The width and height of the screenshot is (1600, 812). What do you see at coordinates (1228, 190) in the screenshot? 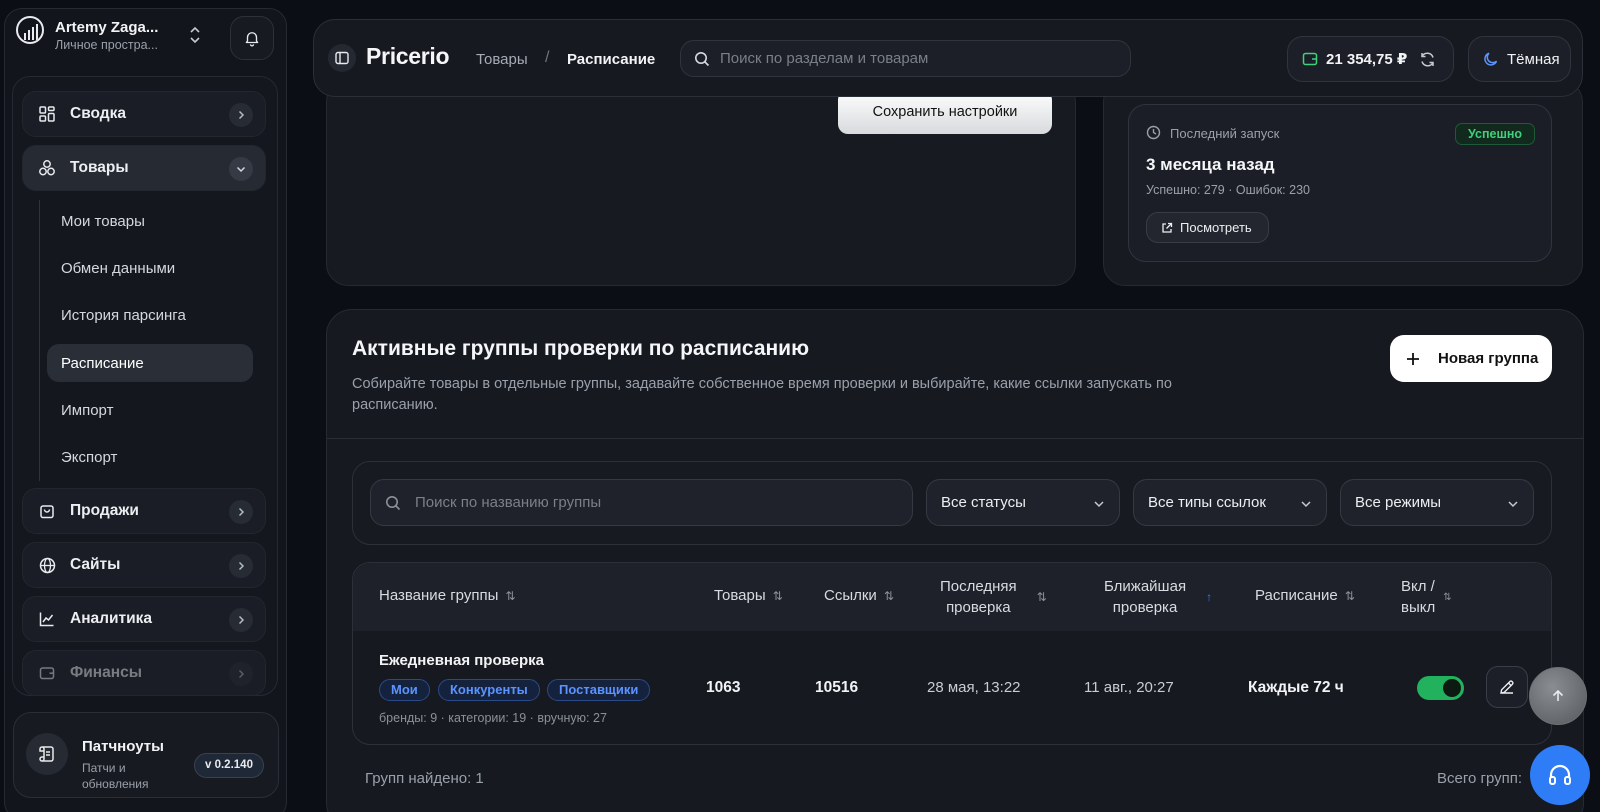
I see `last-run-stats: Успешно: 279 · Ошибок: 230` at bounding box center [1228, 190].